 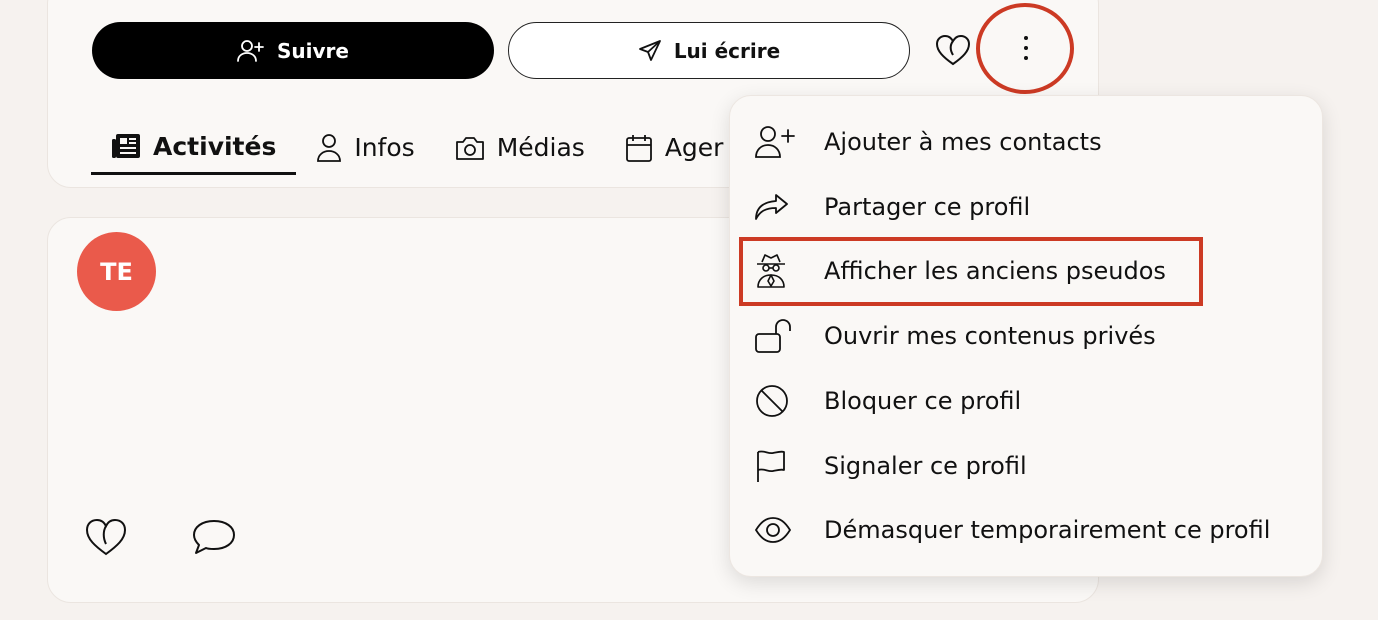 What do you see at coordinates (1034, 207) in the screenshot?
I see `menu-item-share-profile: Partager ce profil` at bounding box center [1034, 207].